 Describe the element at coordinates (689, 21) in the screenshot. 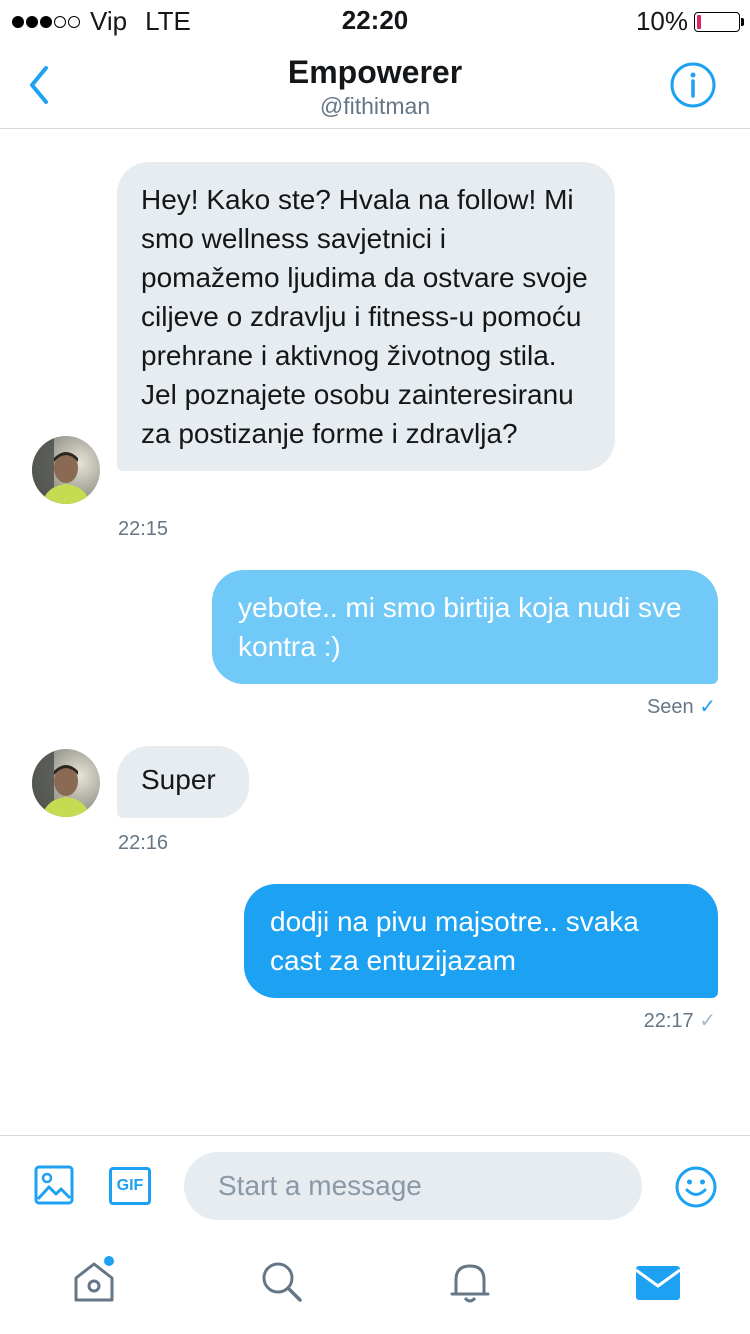

I see `battery-status: 10%` at that location.